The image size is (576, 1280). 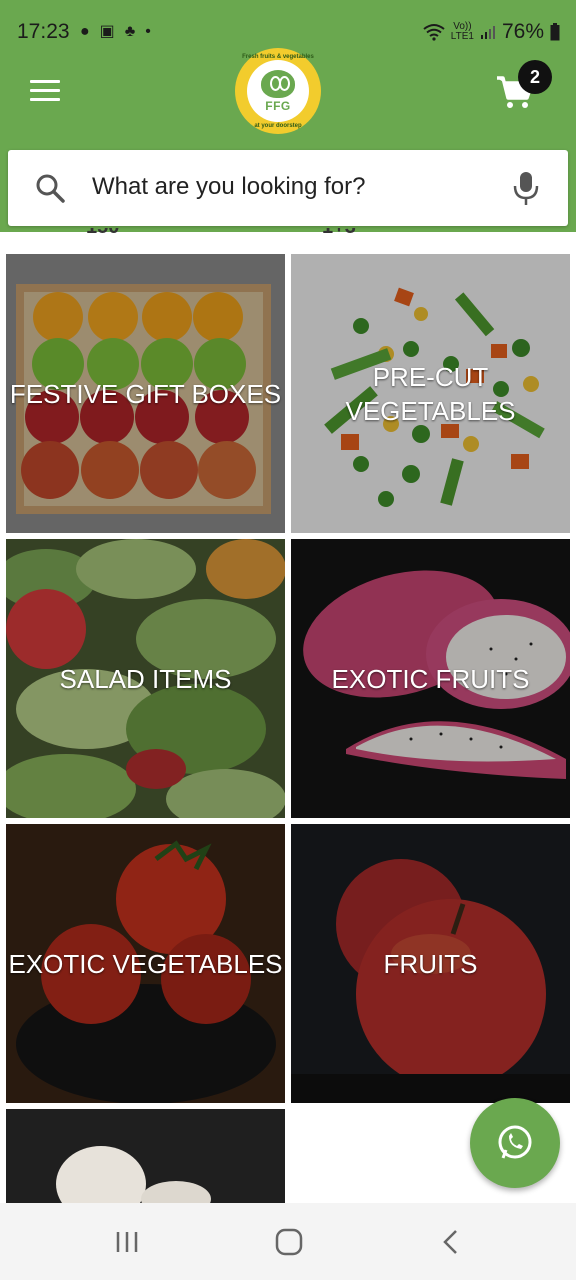 I want to click on location-icon: ●, so click(x=85, y=31).